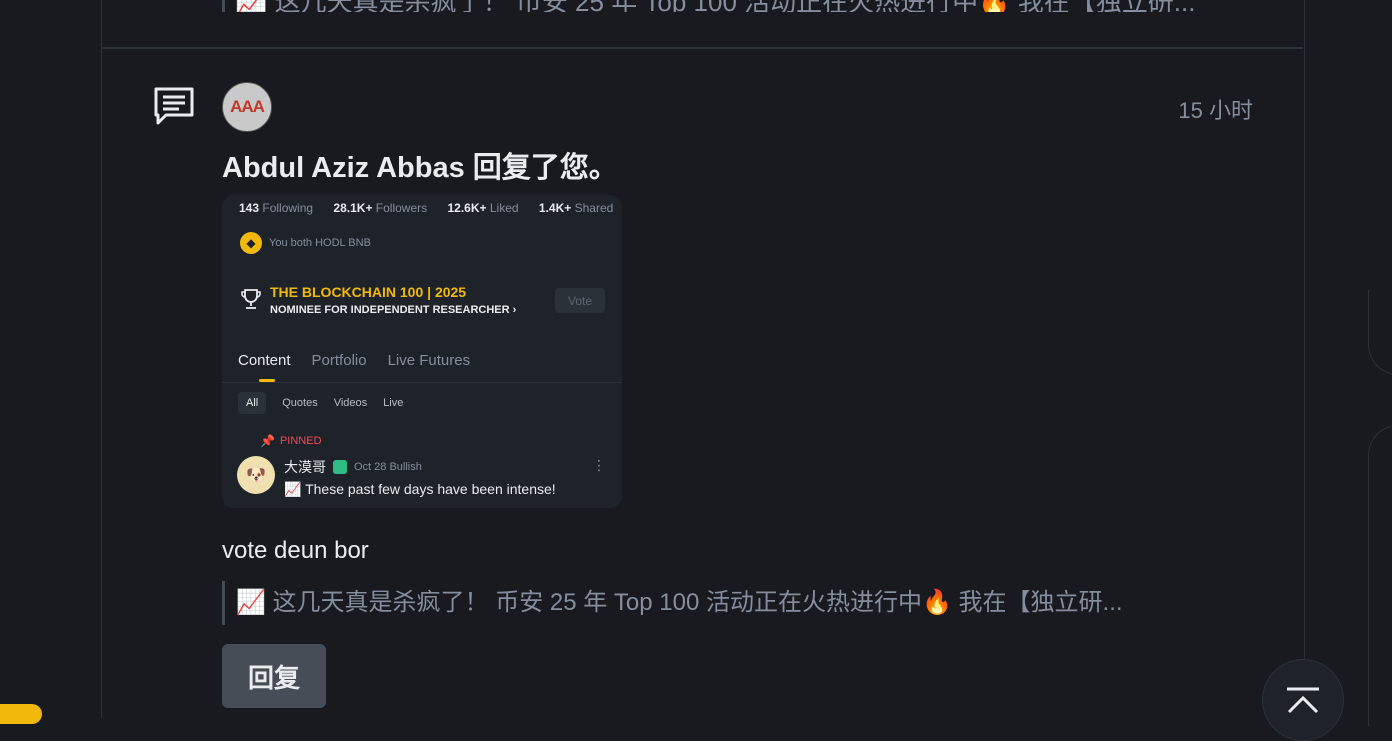 This screenshot has height=741, width=1392. I want to click on subtab-quotes: Quotes, so click(299, 403).